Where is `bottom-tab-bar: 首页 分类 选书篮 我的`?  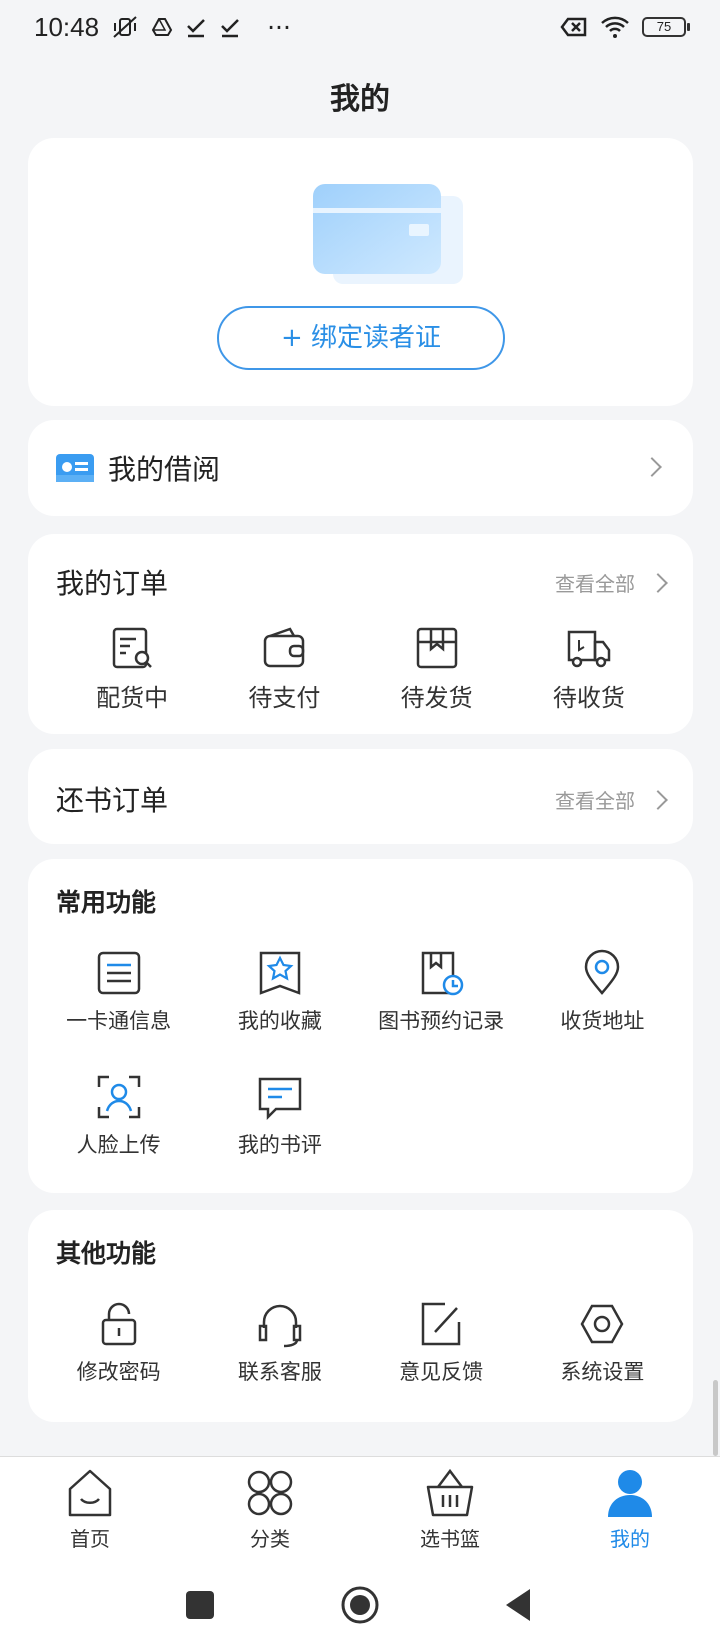 bottom-tab-bar: 首页 分类 选书篮 我的 is located at coordinates (360, 1508).